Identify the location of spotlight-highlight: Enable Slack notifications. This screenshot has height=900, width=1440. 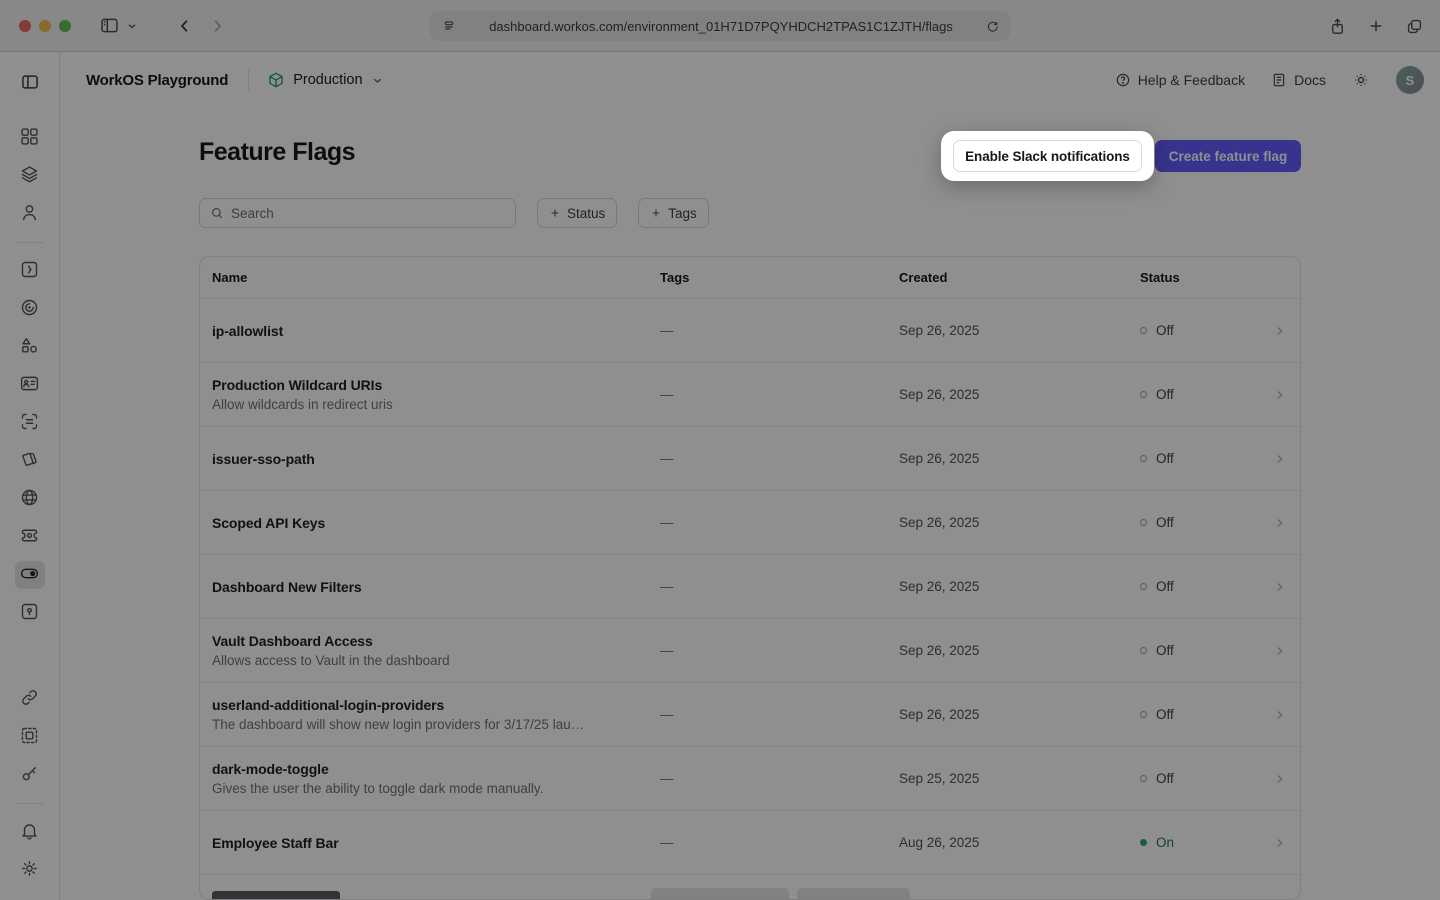
(1047, 156).